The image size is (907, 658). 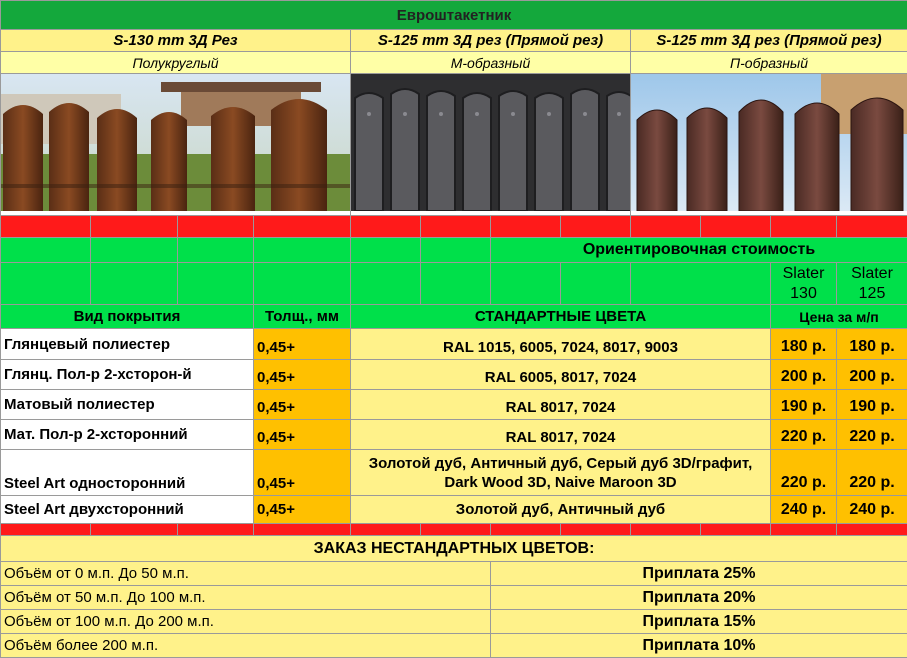 I want to click on product-shape-1: Полукруглый, so click(x=176, y=63).